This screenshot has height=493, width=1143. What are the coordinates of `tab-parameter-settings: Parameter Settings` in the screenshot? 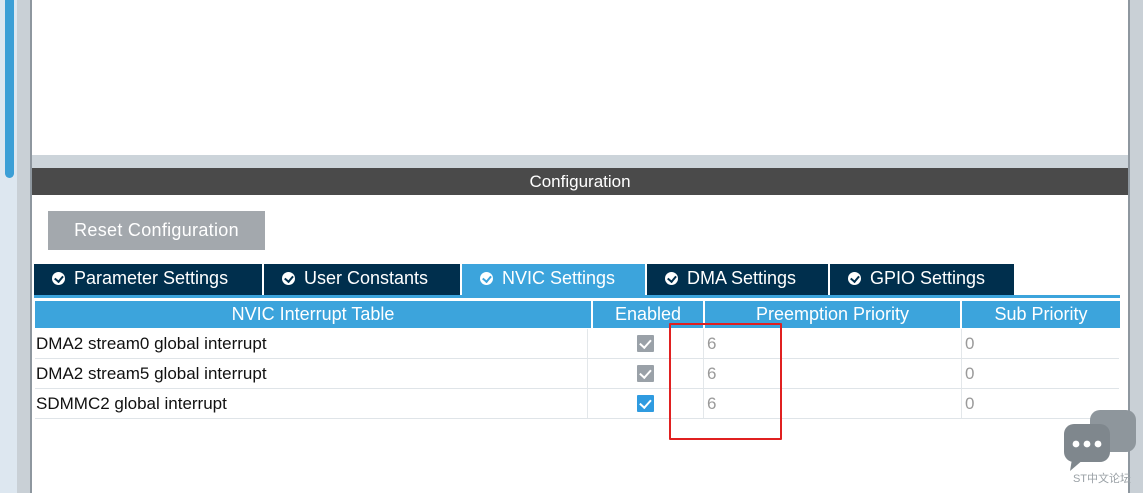 It's located at (149, 279).